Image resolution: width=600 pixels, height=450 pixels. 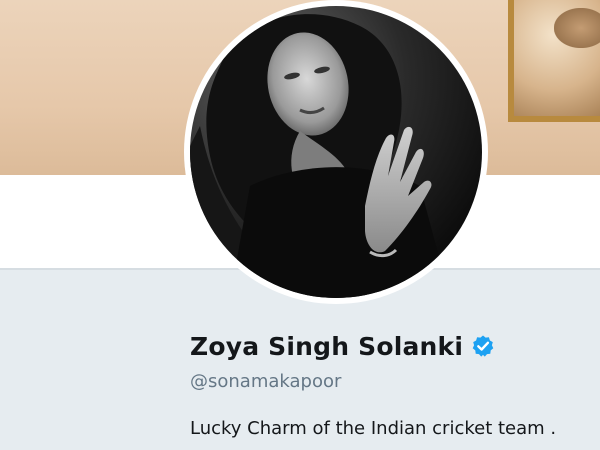 I want to click on verified-badge-icon, so click(x=483, y=346).